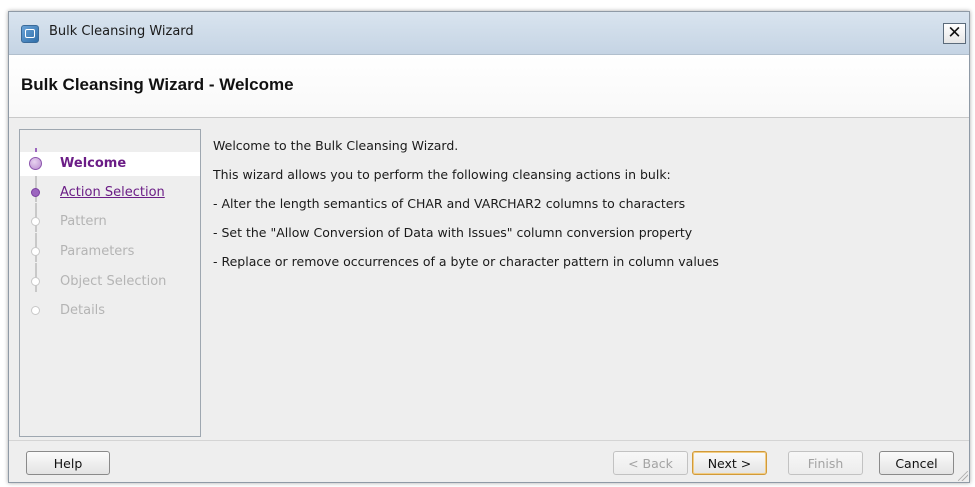 This screenshot has height=487, width=975. I want to click on step-object-selection: Object Selection, so click(110, 282).